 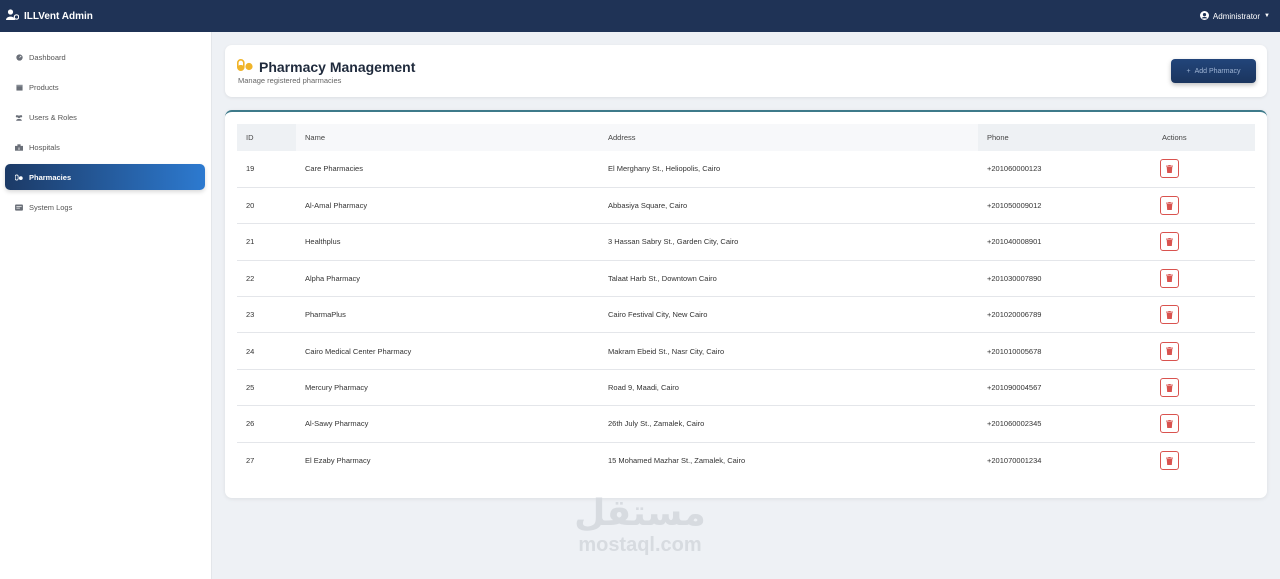 What do you see at coordinates (105, 147) in the screenshot?
I see `sidebar-item-hospitals: Hospitals` at bounding box center [105, 147].